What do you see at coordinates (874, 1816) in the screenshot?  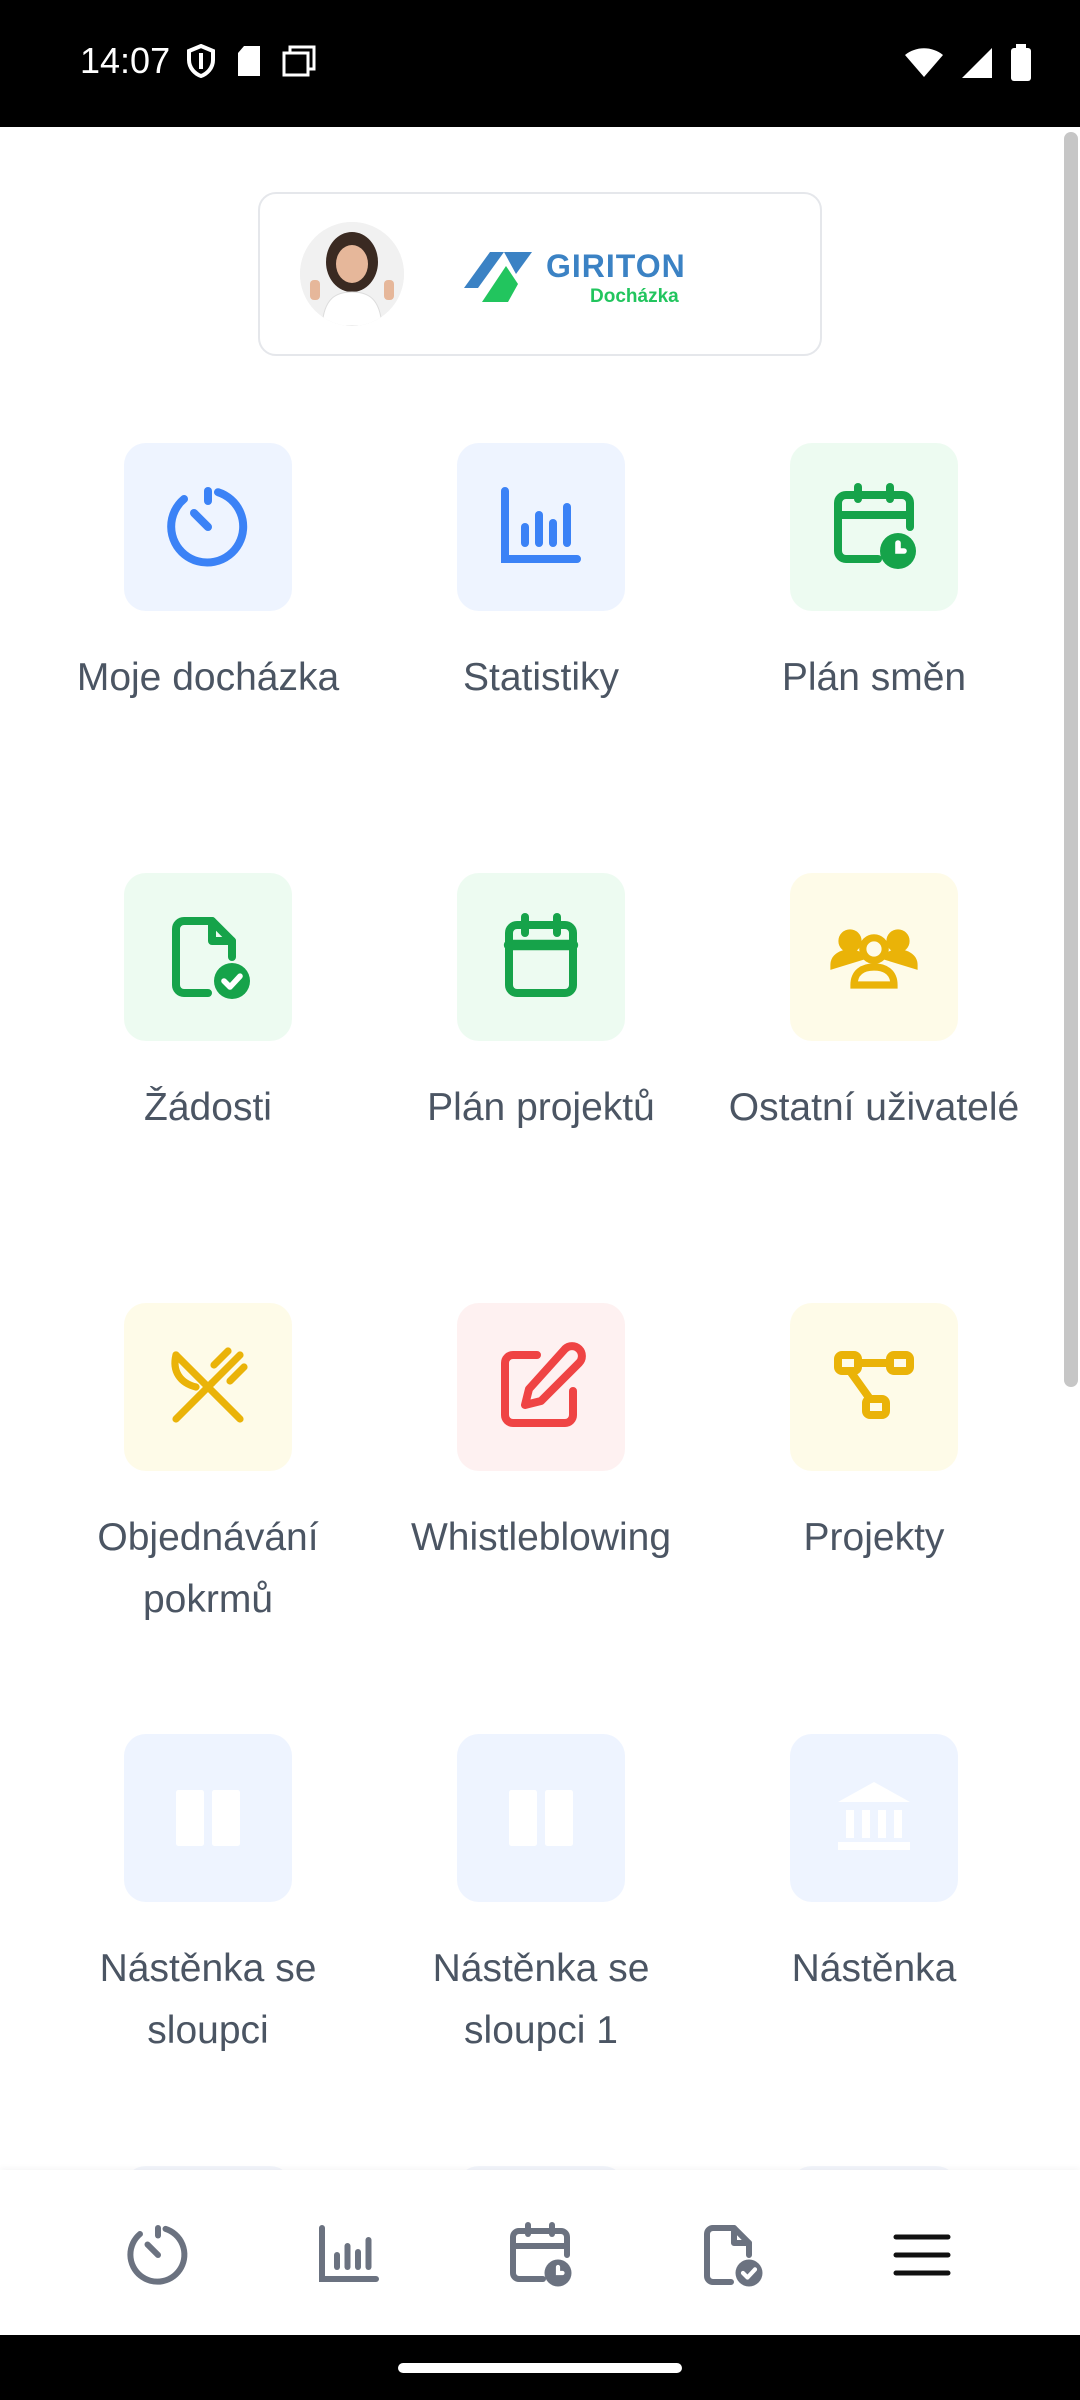 I see `bank-icon` at bounding box center [874, 1816].